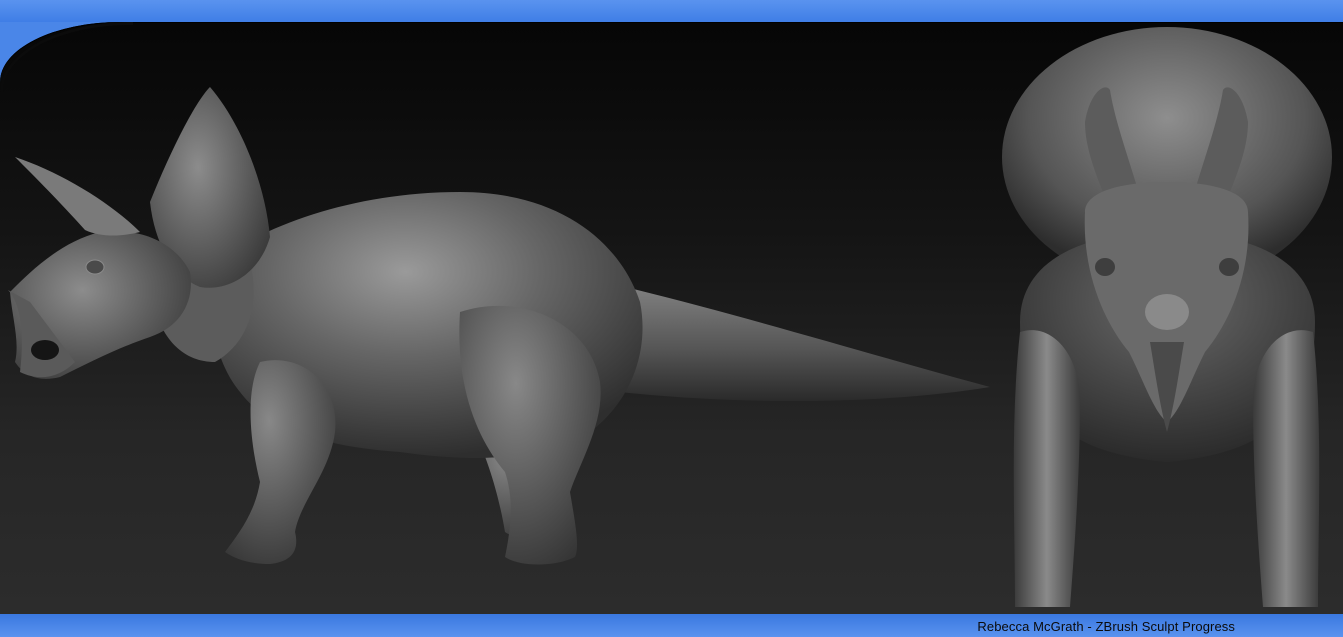  I want to click on front-leg-right, so click(1286, 468).